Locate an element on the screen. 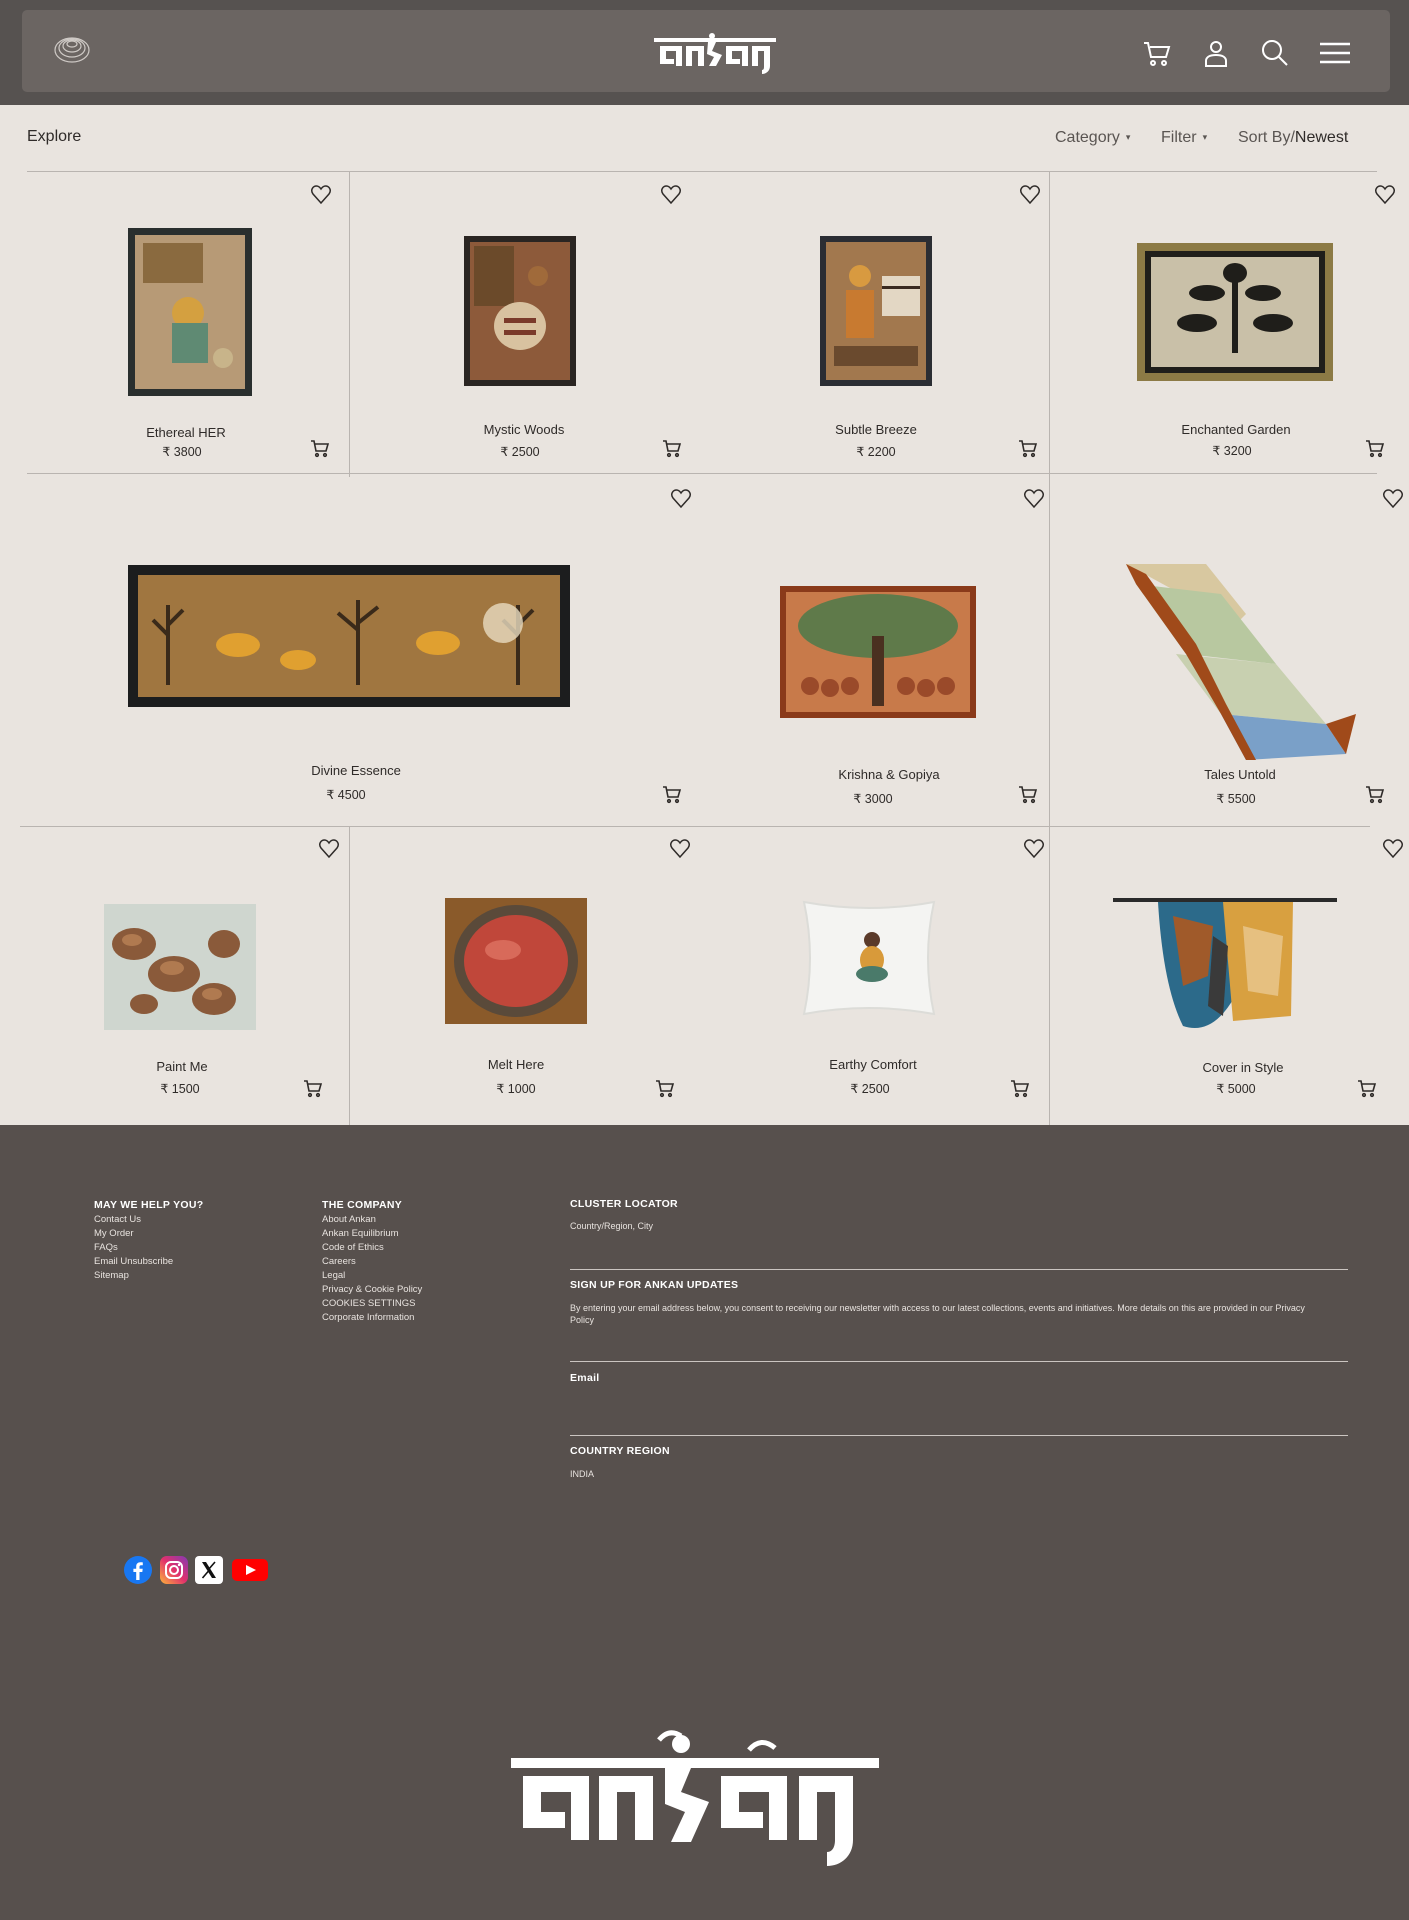 This screenshot has width=1409, height=1920. footer-brand-logo is located at coordinates (695, 1798).